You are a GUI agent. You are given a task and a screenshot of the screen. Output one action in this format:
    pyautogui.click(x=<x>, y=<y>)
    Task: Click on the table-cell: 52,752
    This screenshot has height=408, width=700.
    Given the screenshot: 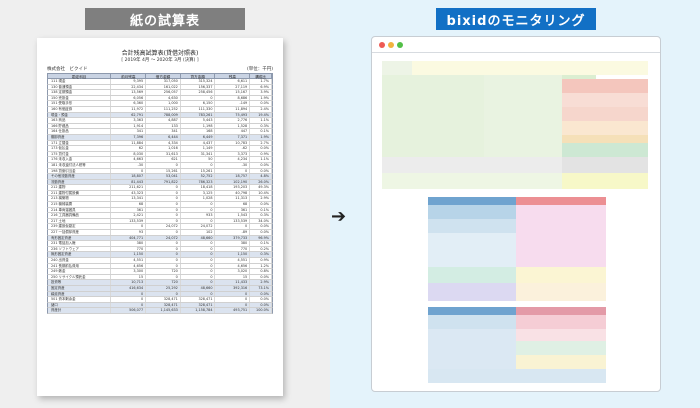 What is the action you would take?
    pyautogui.click(x=198, y=176)
    